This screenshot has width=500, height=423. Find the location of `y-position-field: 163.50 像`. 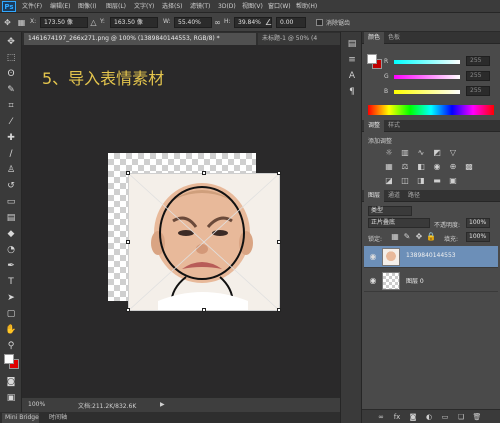

y-position-field: 163.50 像 is located at coordinates (134, 22).